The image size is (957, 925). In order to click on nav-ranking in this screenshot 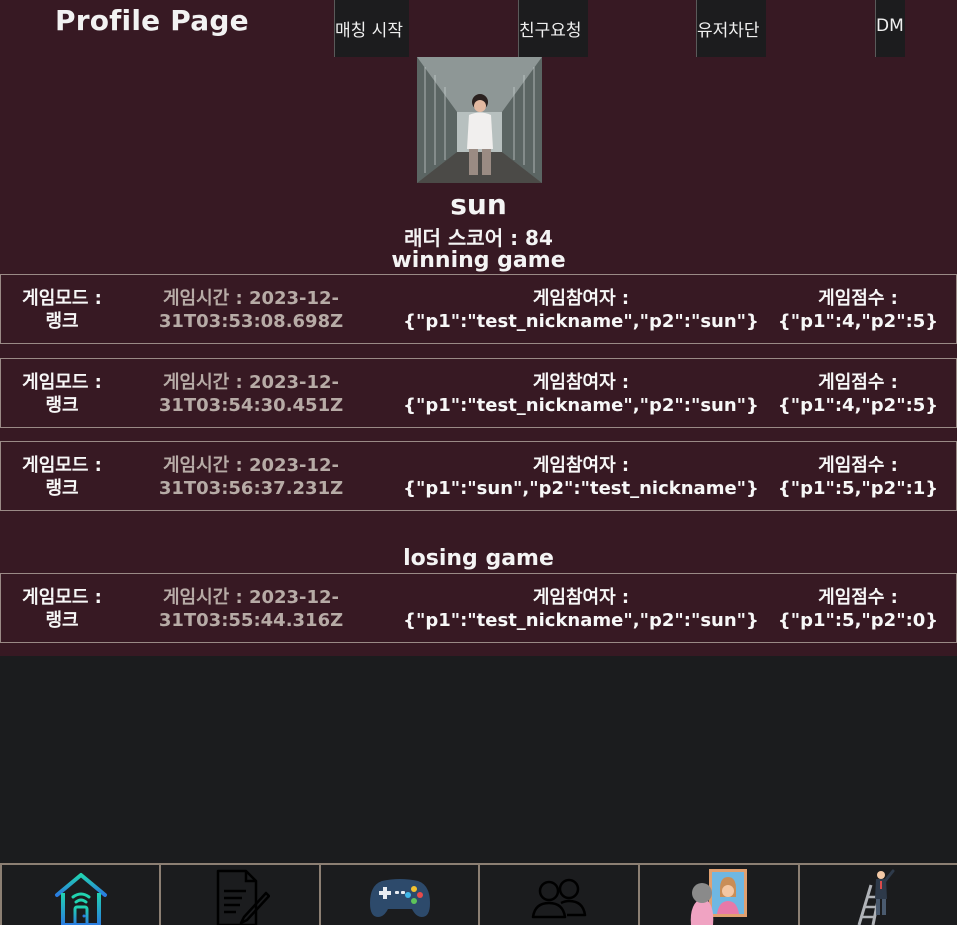, I will do `click(878, 895)`.